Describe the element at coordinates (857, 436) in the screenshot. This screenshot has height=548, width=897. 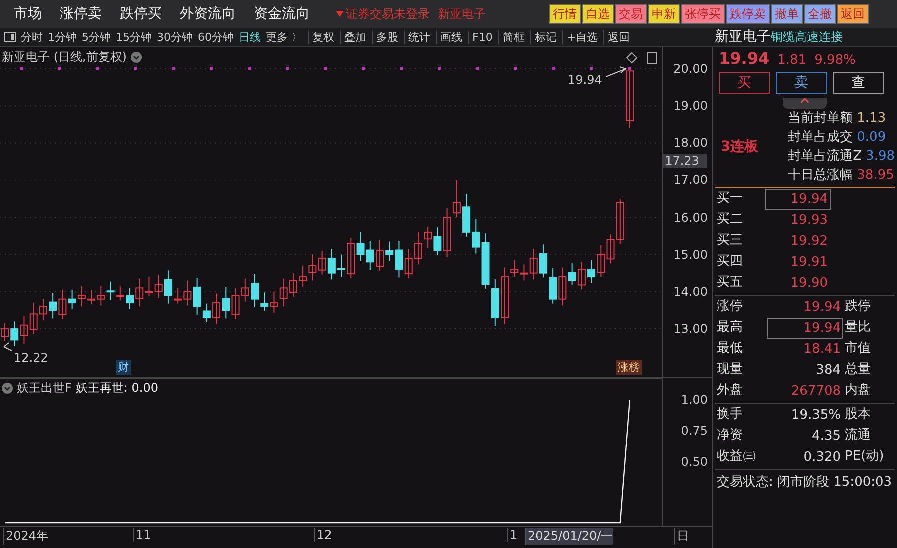
I see `field-label: 流通` at that location.